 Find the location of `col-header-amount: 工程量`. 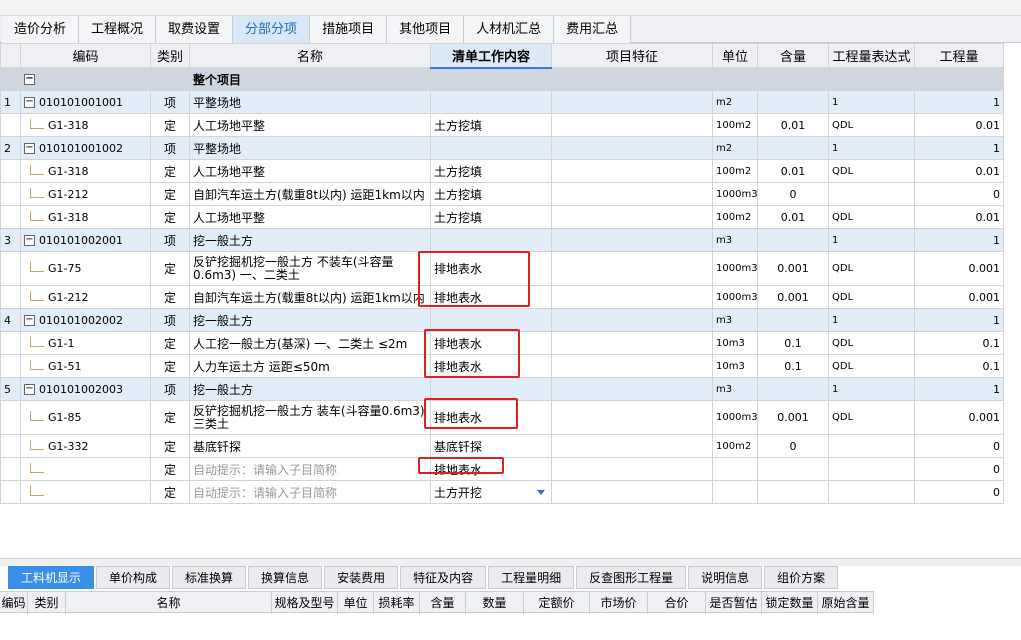

col-header-amount: 工程量 is located at coordinates (959, 55).